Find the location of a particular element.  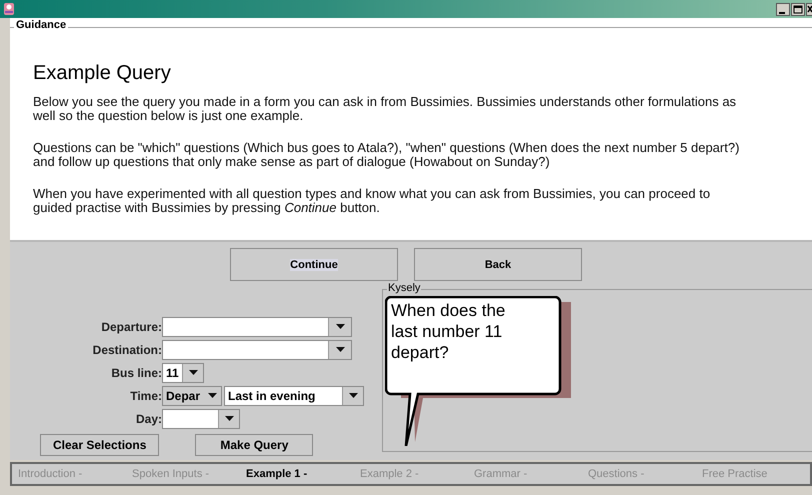

paragraph: Below you see the query you made in a form you can ask in from Bussimies. Bussimies understands other formulations as well so the question below is just one example. is located at coordinates (385, 109).